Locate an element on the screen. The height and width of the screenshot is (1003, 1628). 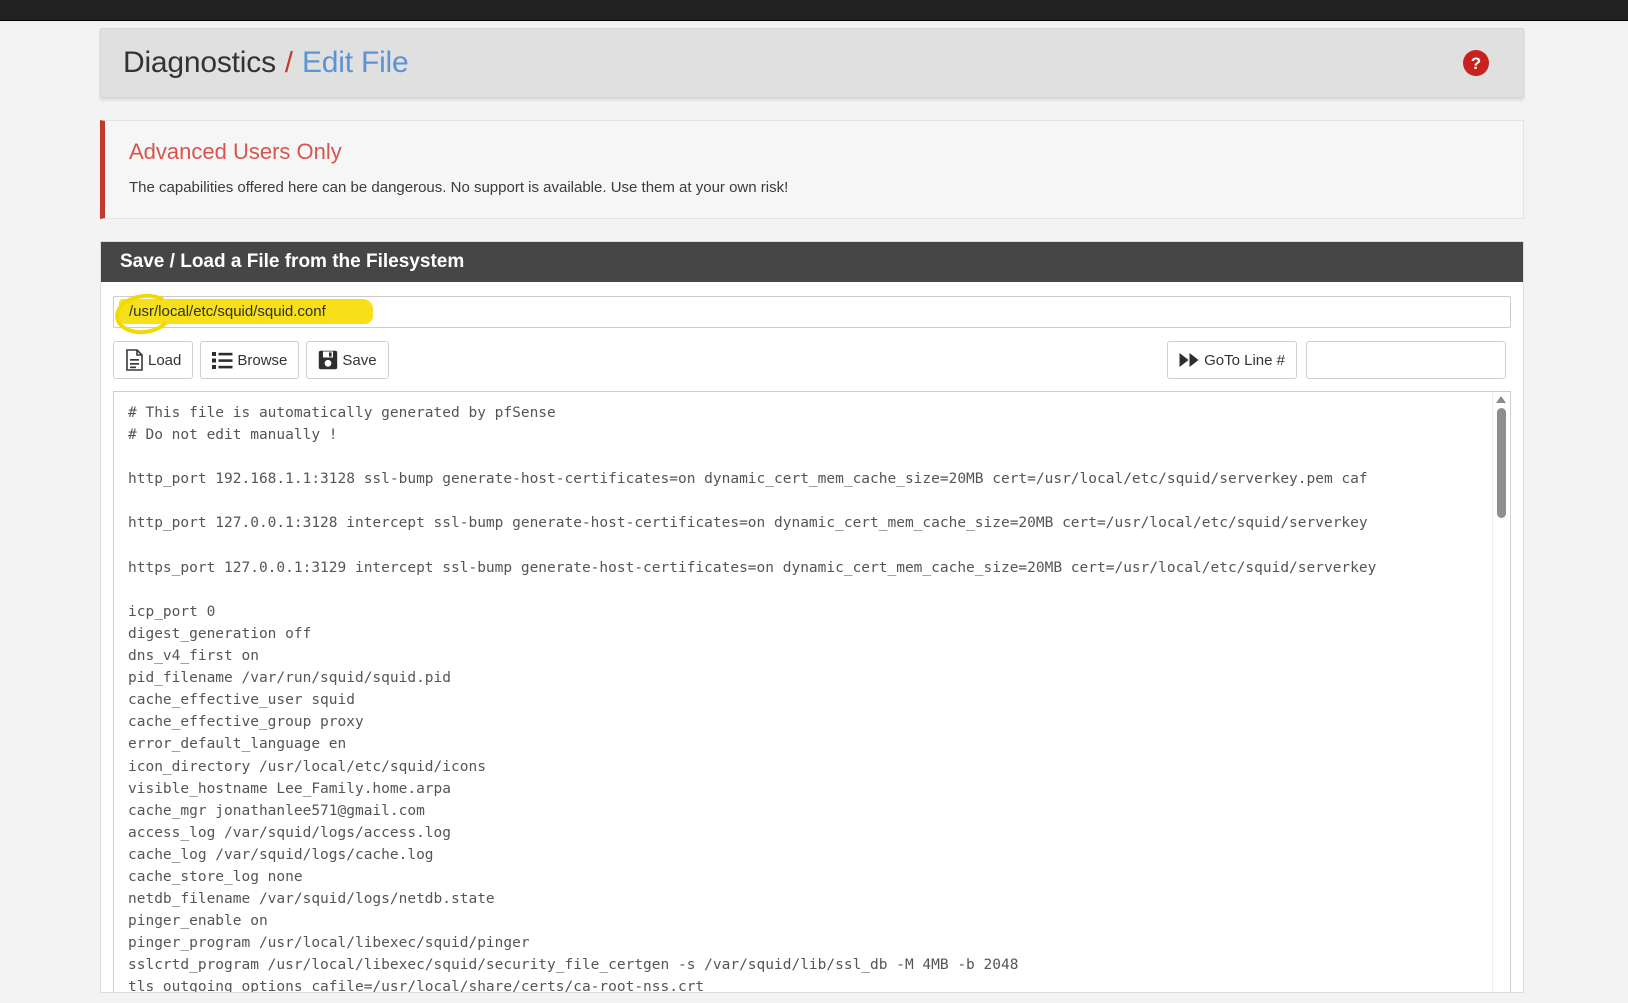
fast-forward-icon is located at coordinates (1189, 360).